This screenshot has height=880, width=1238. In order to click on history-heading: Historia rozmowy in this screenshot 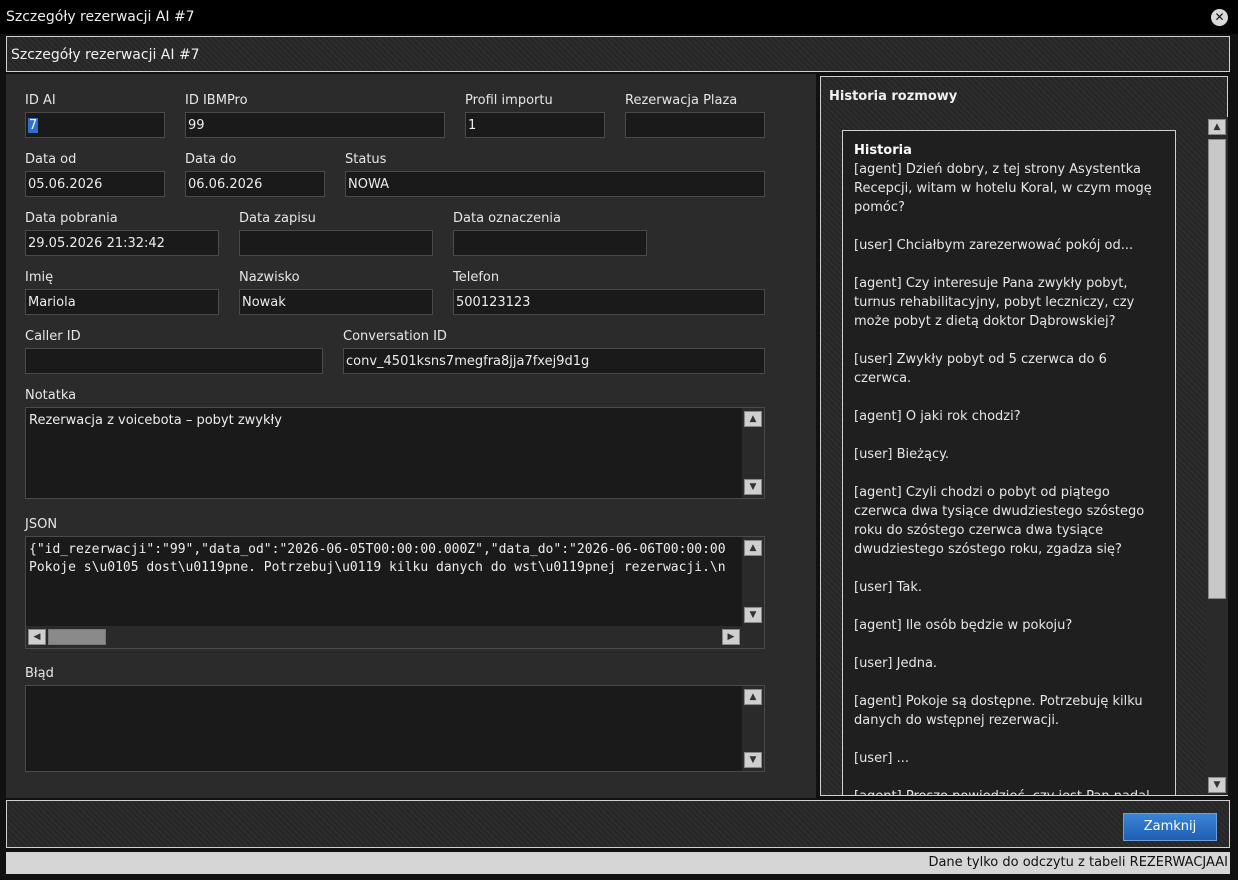, I will do `click(893, 96)`.